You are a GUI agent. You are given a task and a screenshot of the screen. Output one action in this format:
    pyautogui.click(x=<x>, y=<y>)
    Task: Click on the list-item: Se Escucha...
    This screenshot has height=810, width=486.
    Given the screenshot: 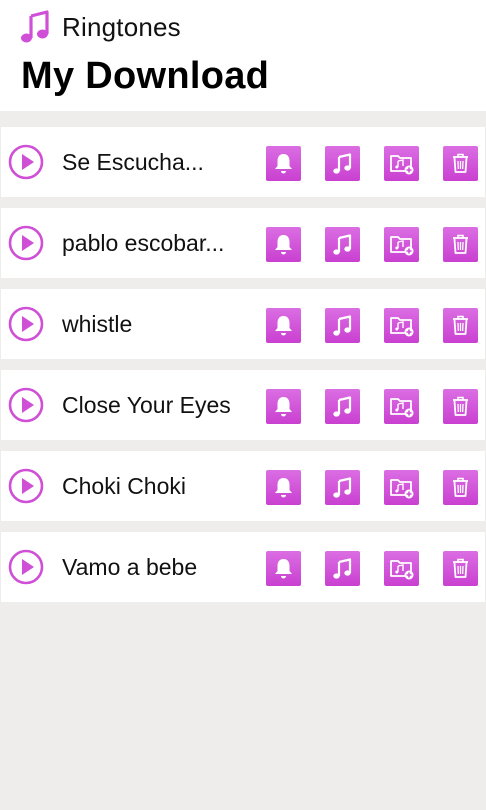 What is the action you would take?
    pyautogui.click(x=243, y=162)
    